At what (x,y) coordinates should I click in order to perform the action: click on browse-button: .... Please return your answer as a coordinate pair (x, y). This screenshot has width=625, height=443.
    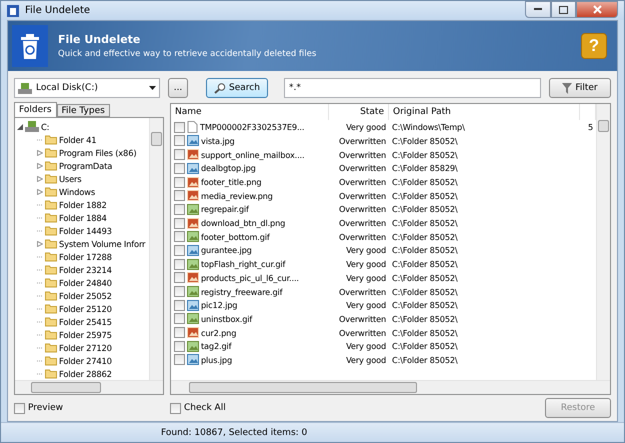
    Looking at the image, I should click on (178, 88).